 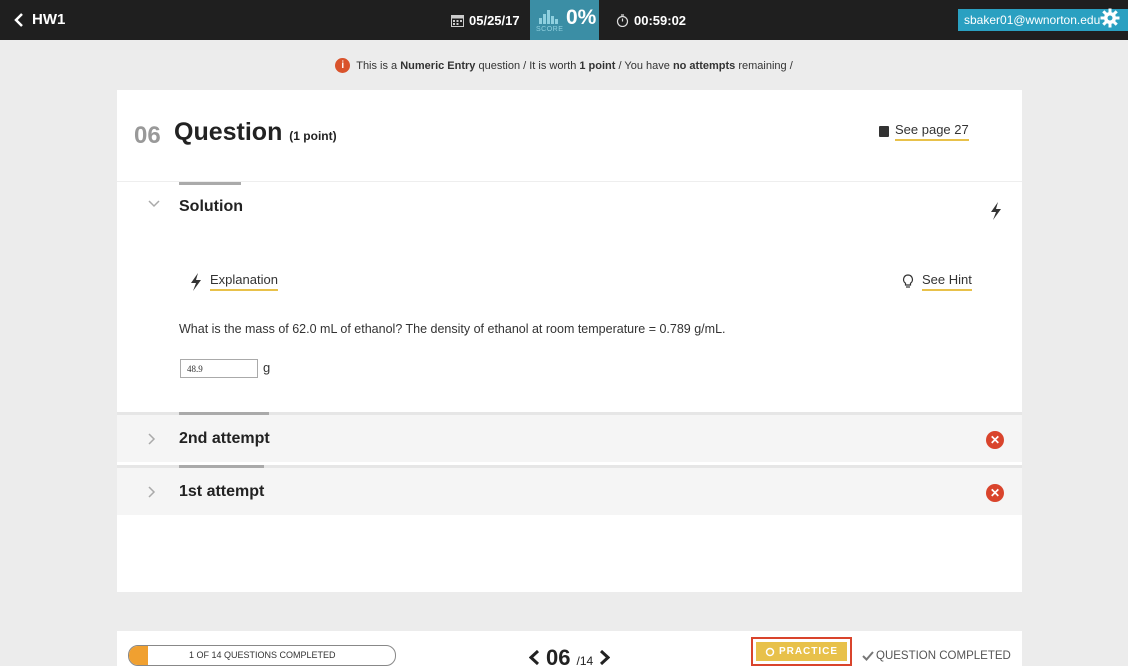 What do you see at coordinates (558, 655) in the screenshot?
I see `current-question-number: 06` at bounding box center [558, 655].